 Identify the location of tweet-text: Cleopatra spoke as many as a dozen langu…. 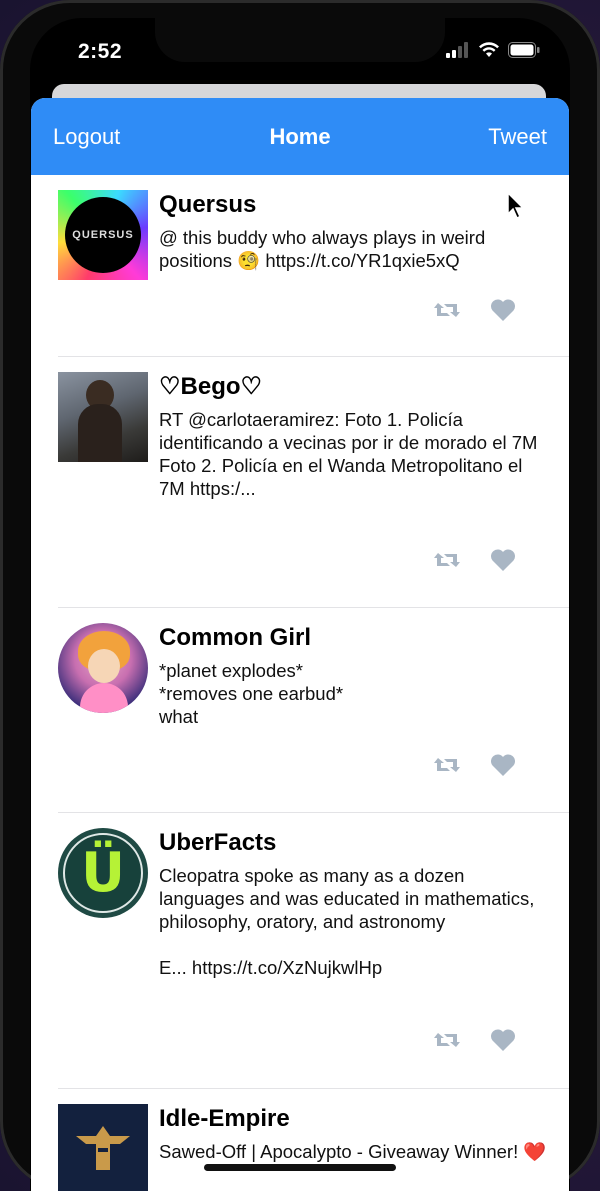
(347, 921).